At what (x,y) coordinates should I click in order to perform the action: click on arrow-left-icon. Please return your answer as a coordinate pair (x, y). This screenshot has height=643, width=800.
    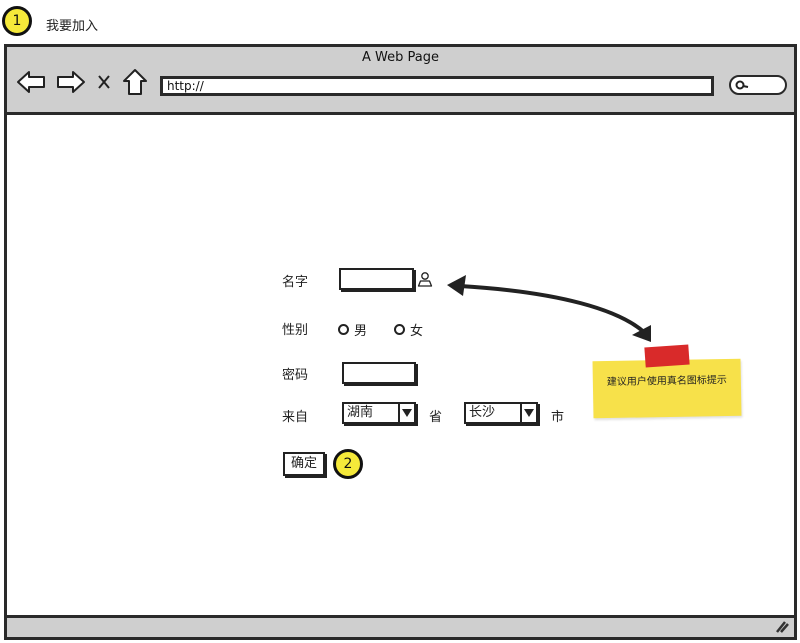
    Looking at the image, I should click on (31, 82).